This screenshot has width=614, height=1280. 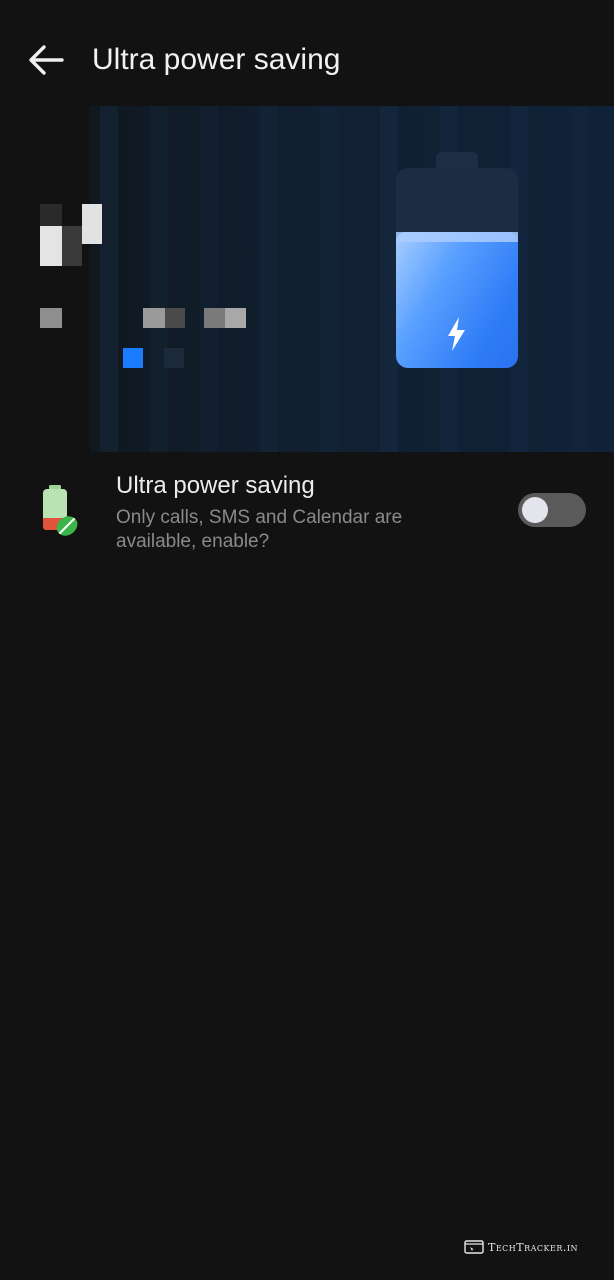 What do you see at coordinates (456, 334) in the screenshot?
I see `lightning-bolt-icon` at bounding box center [456, 334].